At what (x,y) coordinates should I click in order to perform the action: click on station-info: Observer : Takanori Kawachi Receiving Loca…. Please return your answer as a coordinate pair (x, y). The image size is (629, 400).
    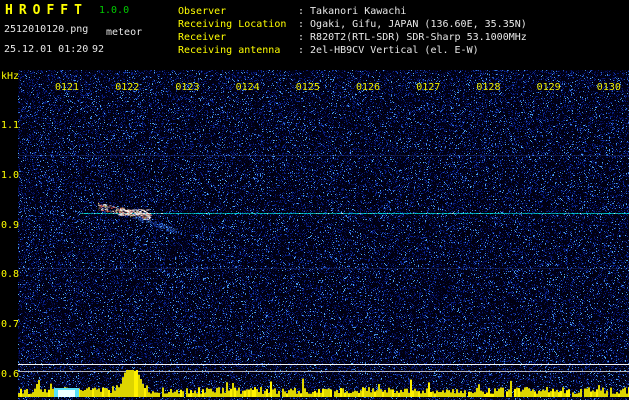
    Looking at the image, I should click on (352, 32).